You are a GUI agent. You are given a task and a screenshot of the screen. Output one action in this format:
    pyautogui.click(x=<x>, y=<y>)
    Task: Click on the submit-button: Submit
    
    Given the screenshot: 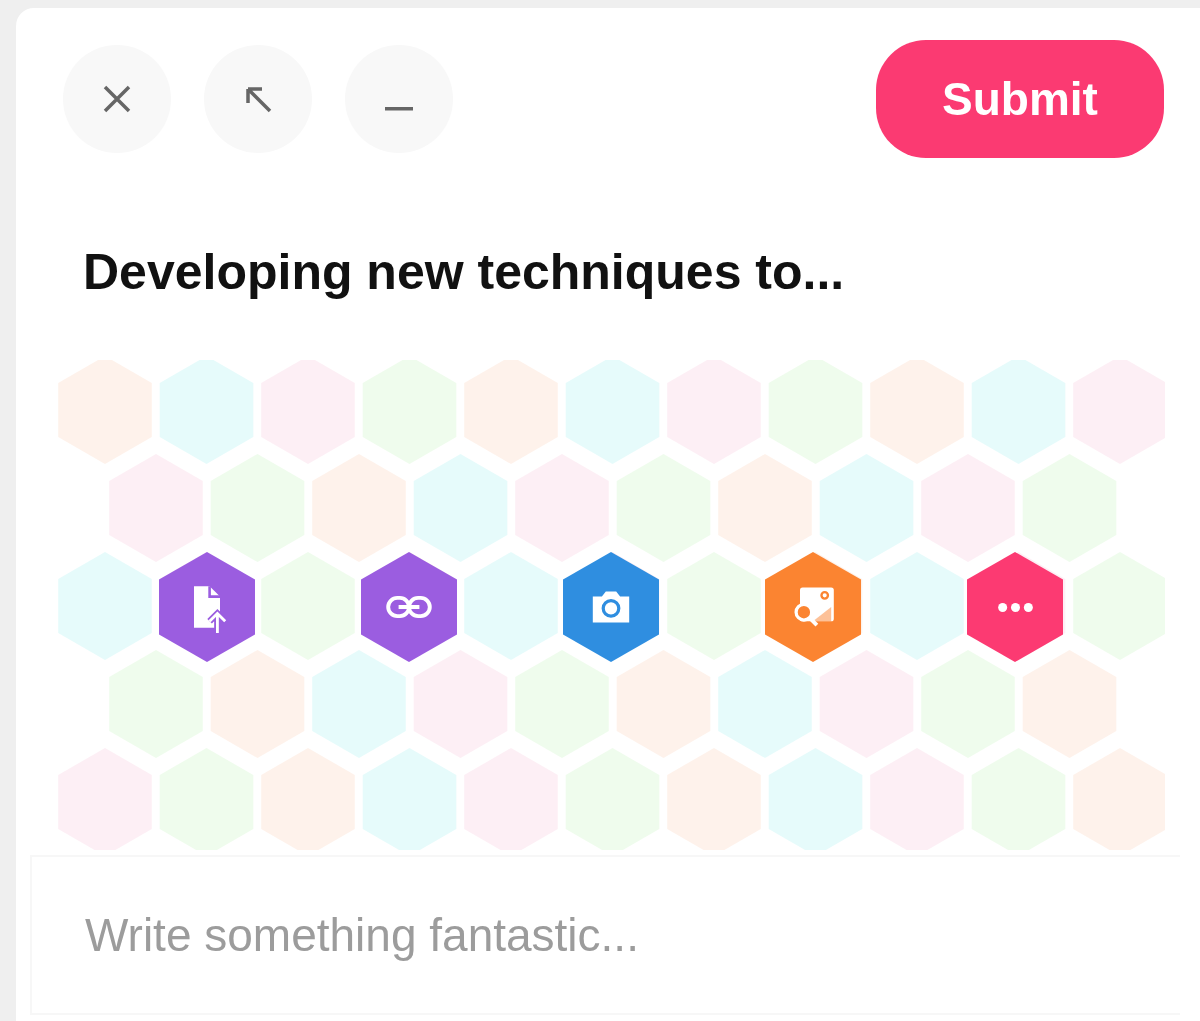 What is the action you would take?
    pyautogui.click(x=1020, y=99)
    